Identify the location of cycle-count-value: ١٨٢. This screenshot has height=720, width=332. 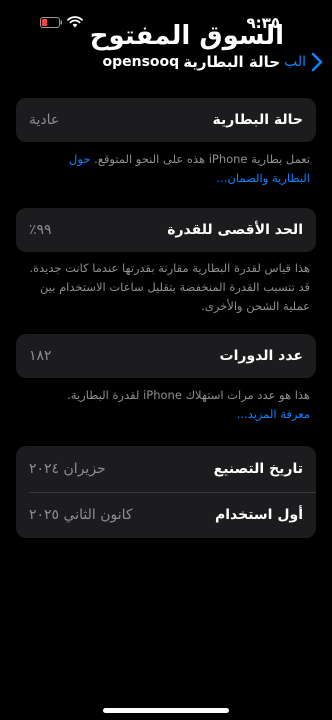
(40, 356).